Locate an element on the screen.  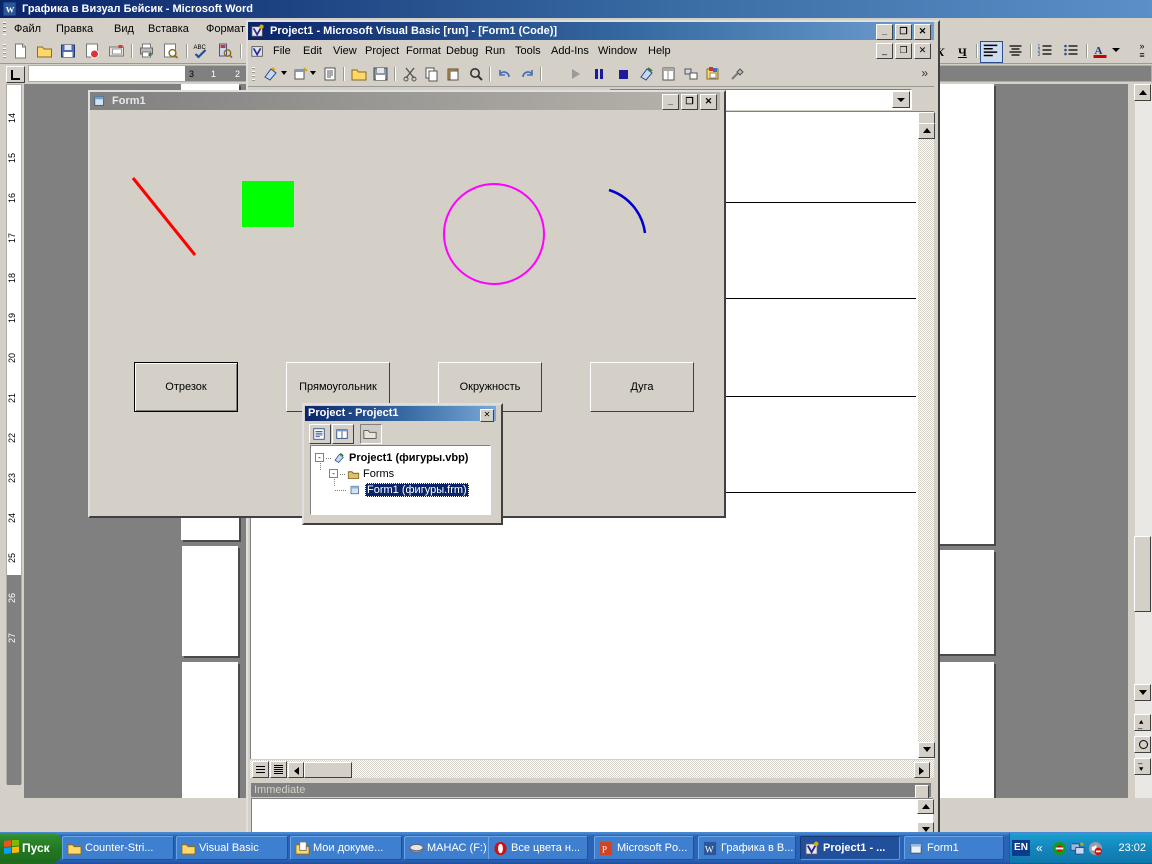
underline-icon: Ч is located at coordinates (962, 52).